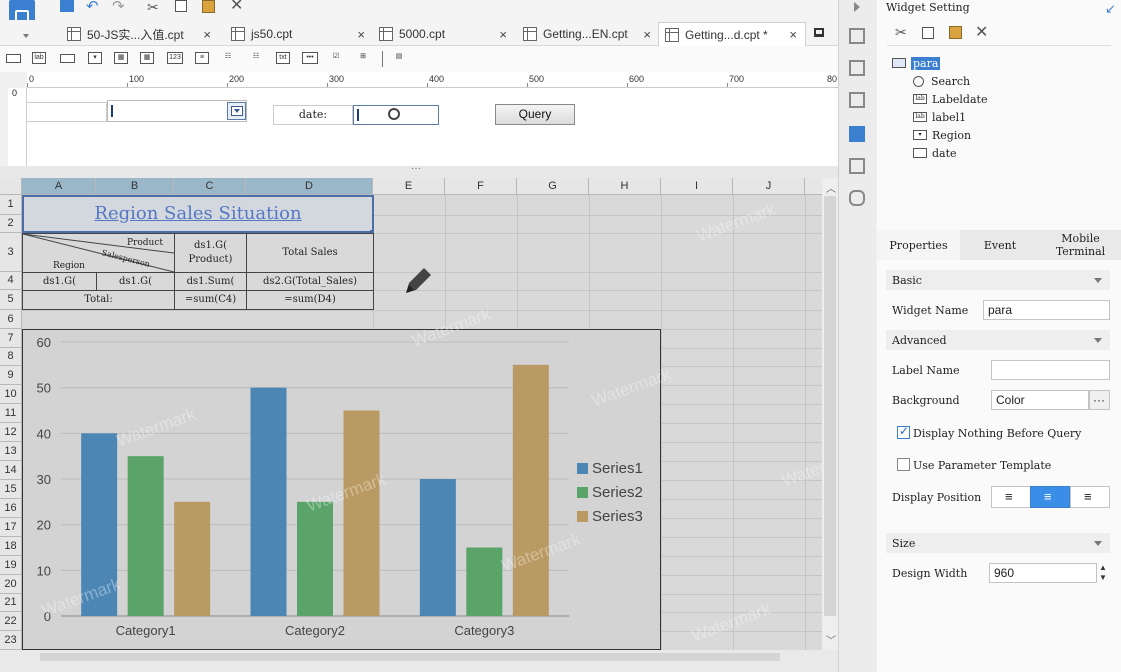 The height and width of the screenshot is (672, 1121). What do you see at coordinates (363, 58) in the screenshot?
I see `tree-widget-icon: ⊞` at bounding box center [363, 58].